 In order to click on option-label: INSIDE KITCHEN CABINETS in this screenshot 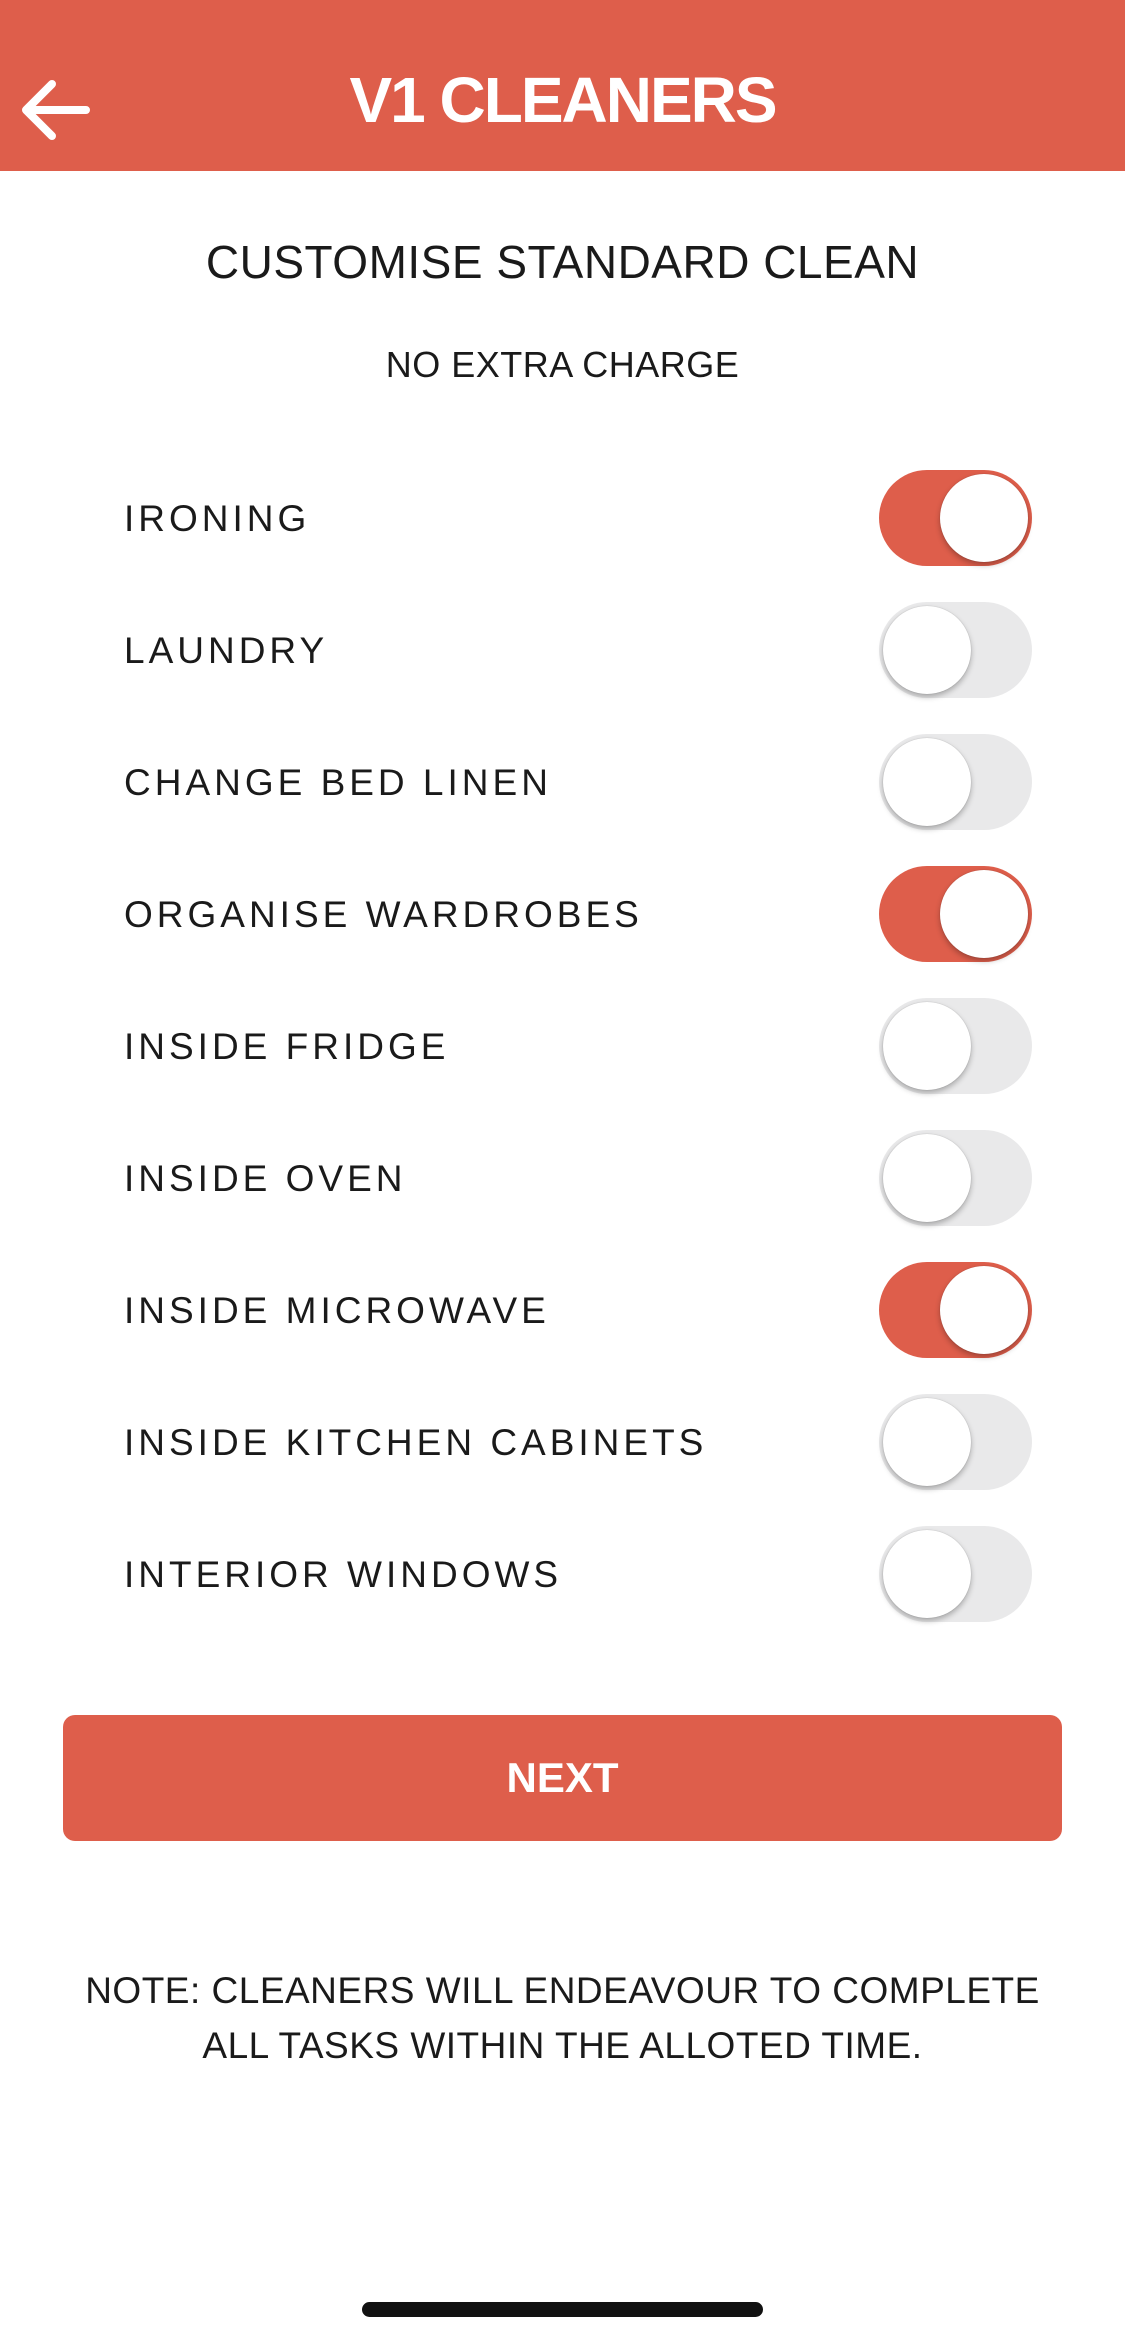, I will do `click(416, 1442)`.